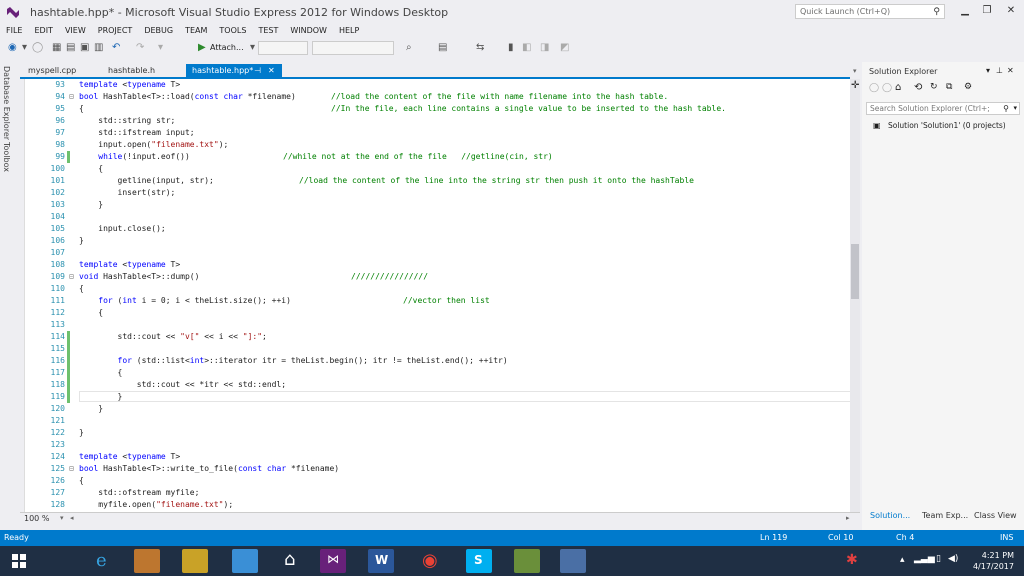 The image size is (1024, 576). What do you see at coordinates (438, 445) in the screenshot?
I see `code-line: 123` at bounding box center [438, 445].